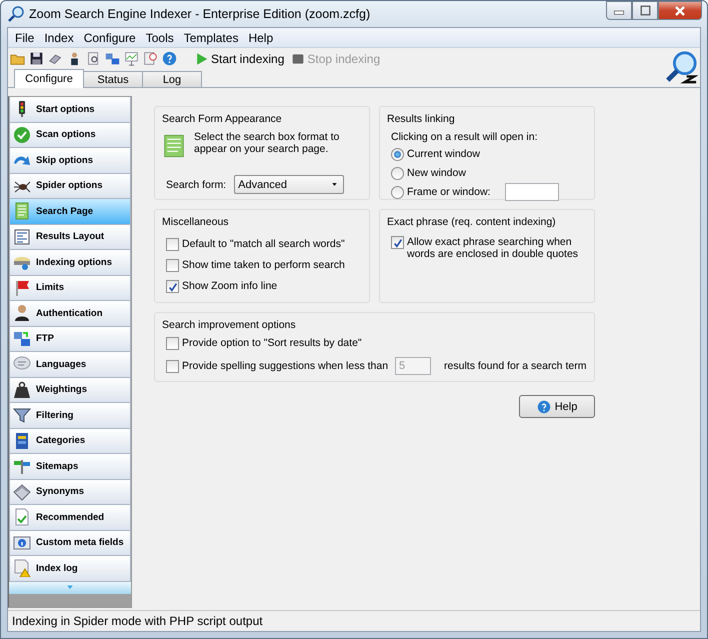 This screenshot has width=708, height=639. I want to click on form-icon, so click(22, 211).